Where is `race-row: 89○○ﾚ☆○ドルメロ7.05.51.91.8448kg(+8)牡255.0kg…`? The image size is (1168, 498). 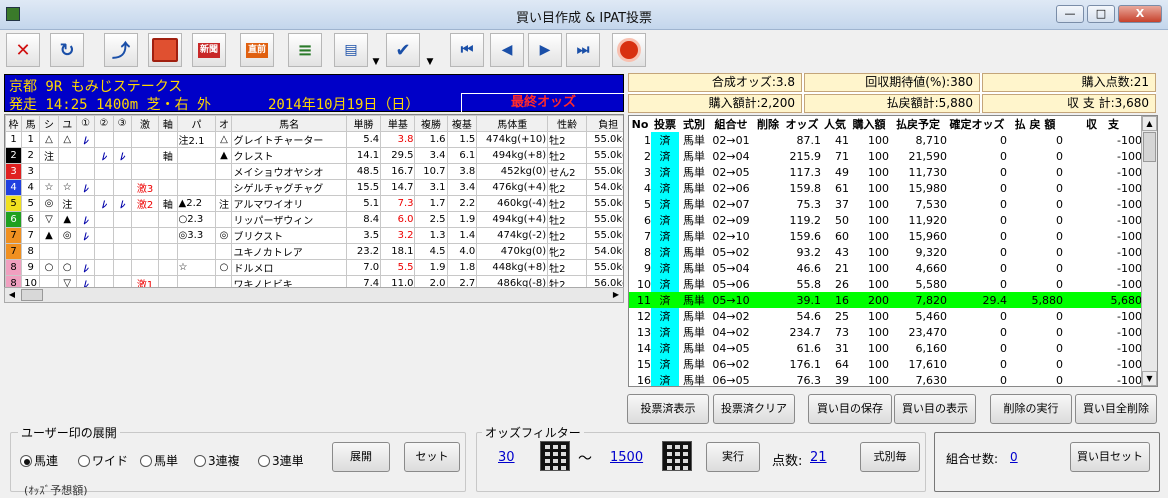
race-row: 89○○ﾚ☆○ドルメロ7.05.51.91.8448kg(+8)牡255.0kg… is located at coordinates (314, 267).